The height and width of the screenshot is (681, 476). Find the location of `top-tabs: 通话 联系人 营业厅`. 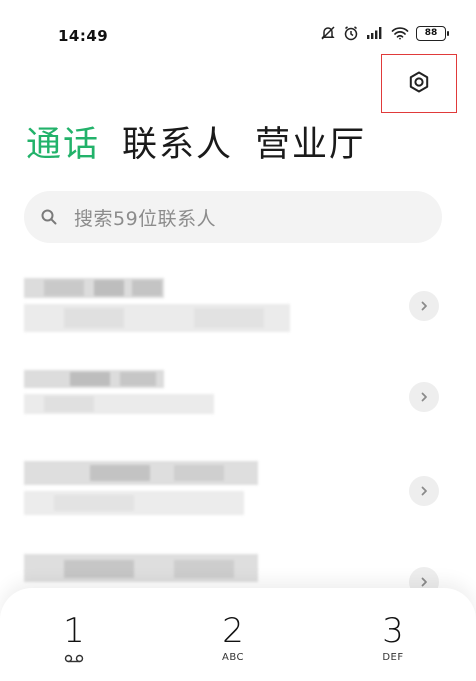

top-tabs: 通话 联系人 营业厅 is located at coordinates (196, 145).